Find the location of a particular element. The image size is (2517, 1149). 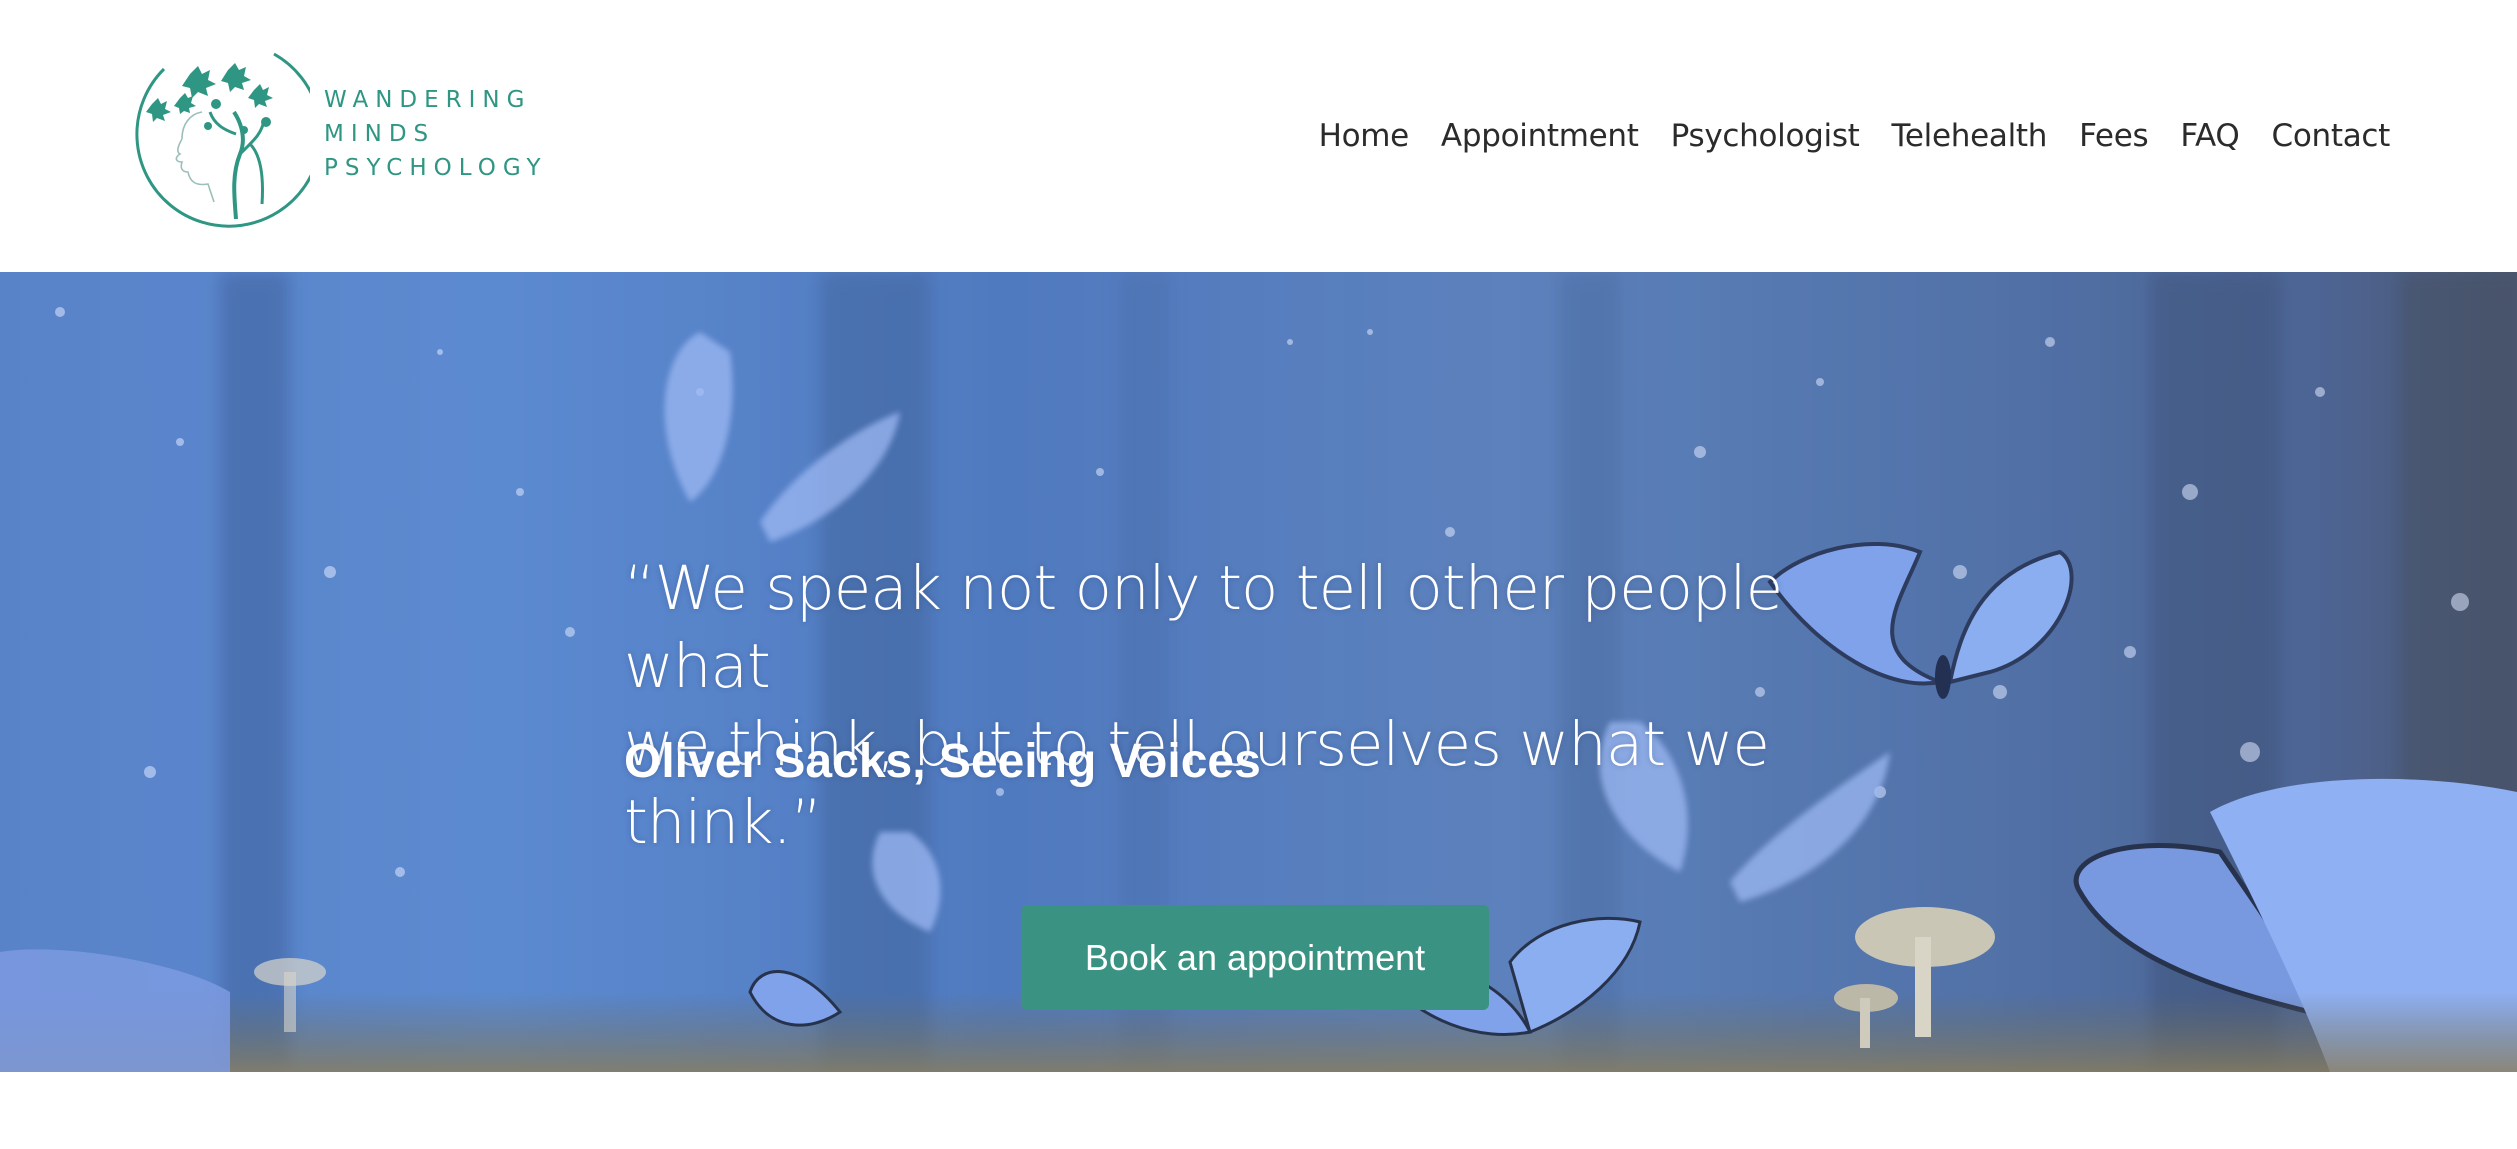

nav-item-appointment: Appointment is located at coordinates (1540, 136).